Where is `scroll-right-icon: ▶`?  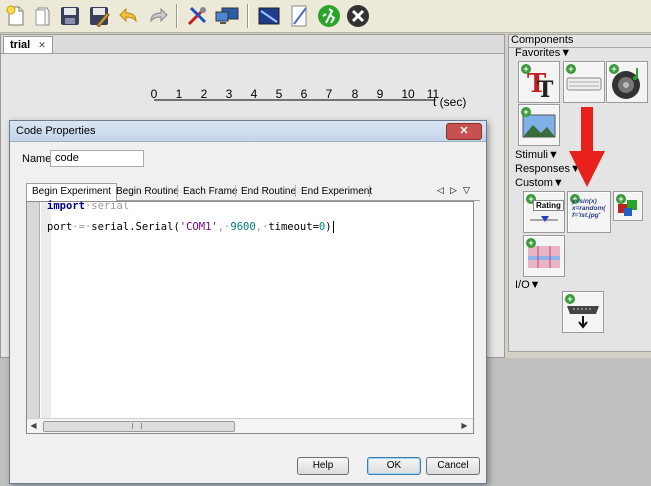
scroll-right-icon: ▶ is located at coordinates (464, 426).